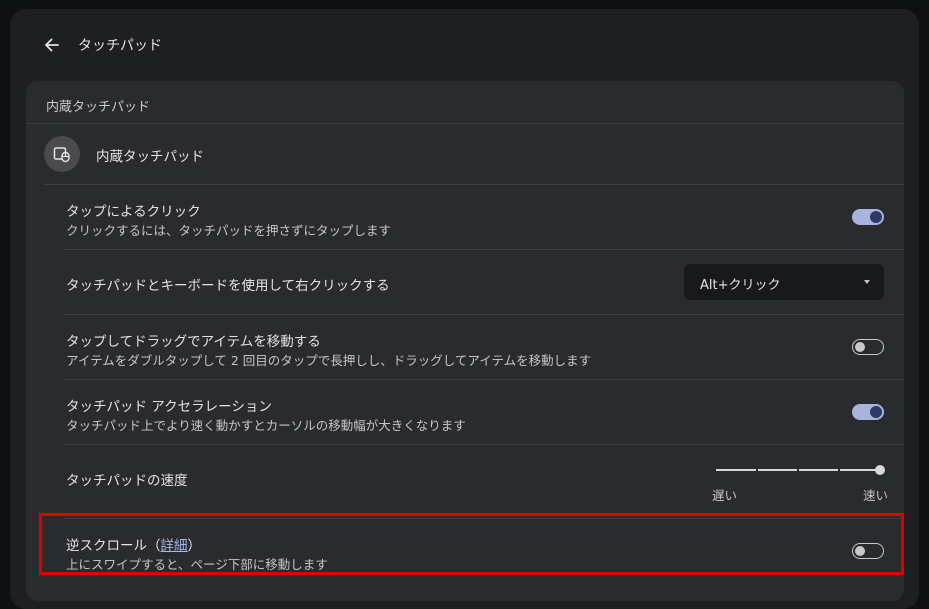 The width and height of the screenshot is (929, 609). What do you see at coordinates (62, 154) in the screenshot?
I see `touchpad-icon` at bounding box center [62, 154].